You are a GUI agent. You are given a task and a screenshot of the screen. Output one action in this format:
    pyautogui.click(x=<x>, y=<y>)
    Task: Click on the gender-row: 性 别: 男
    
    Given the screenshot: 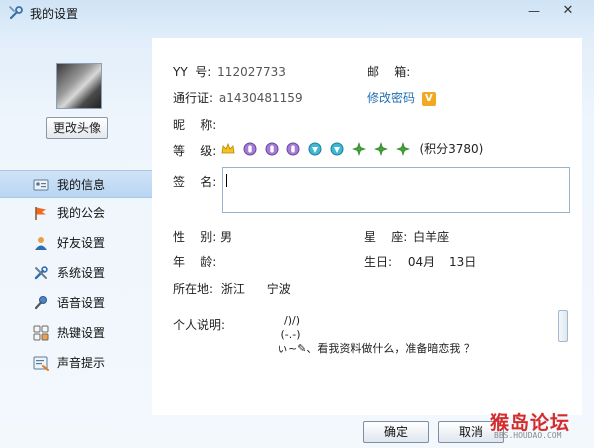 What is the action you would take?
    pyautogui.click(x=202, y=236)
    